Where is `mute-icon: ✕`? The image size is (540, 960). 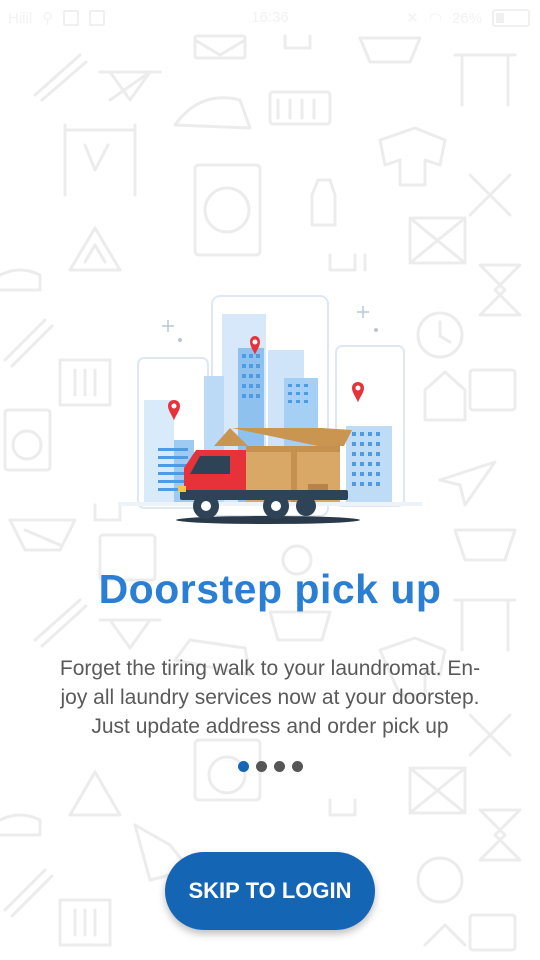 mute-icon: ✕ is located at coordinates (412, 18).